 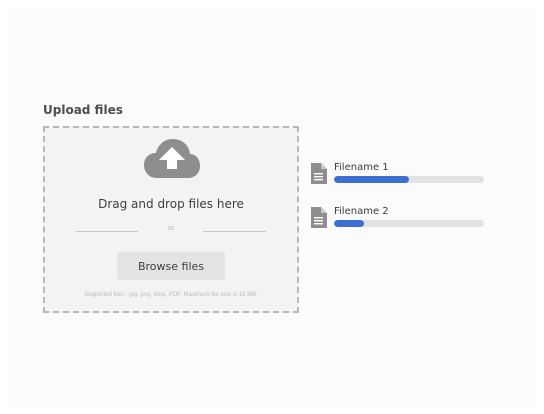 What do you see at coordinates (172, 158) in the screenshot?
I see `cloud-upload-icon` at bounding box center [172, 158].